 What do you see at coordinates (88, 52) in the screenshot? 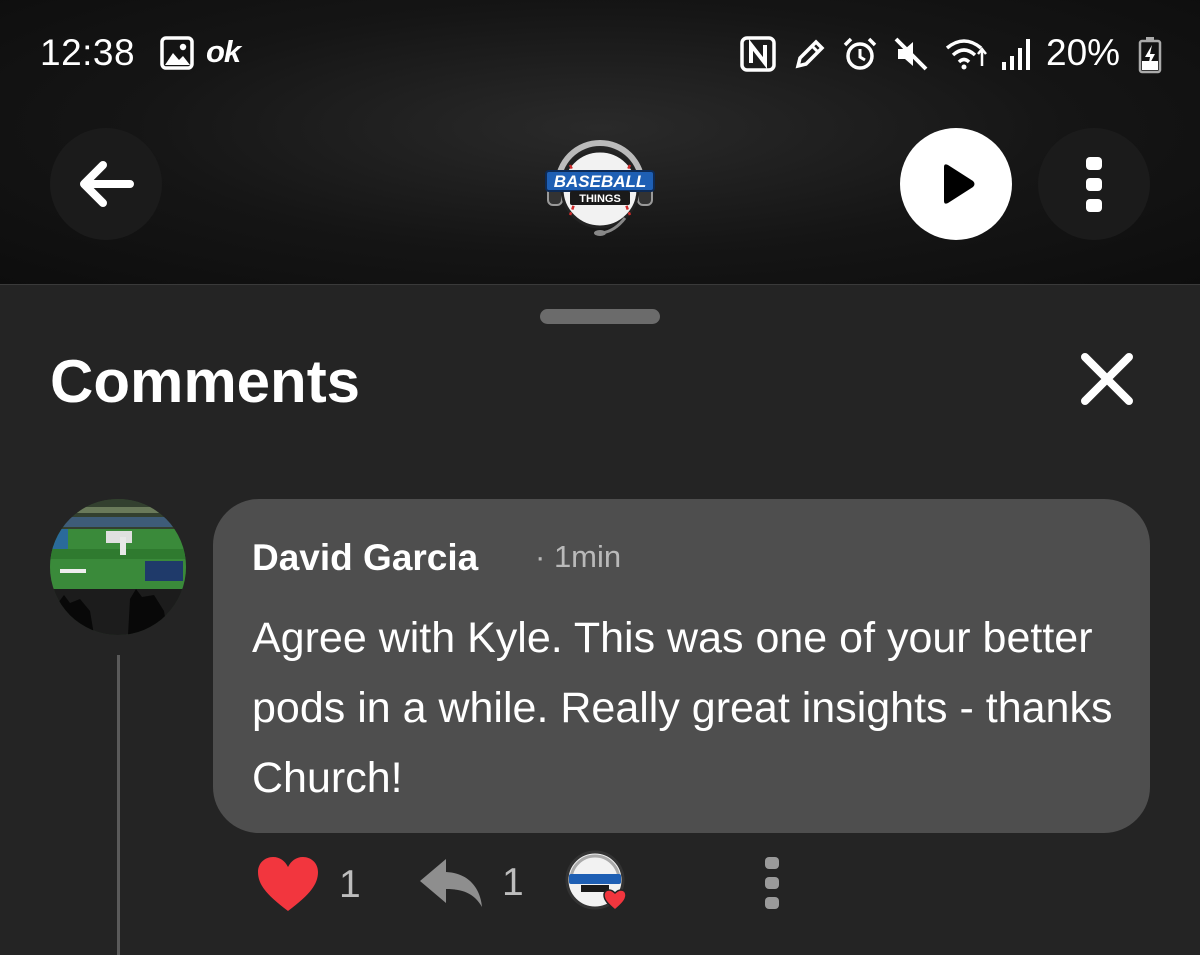
I see `status-time: 12:38` at bounding box center [88, 52].